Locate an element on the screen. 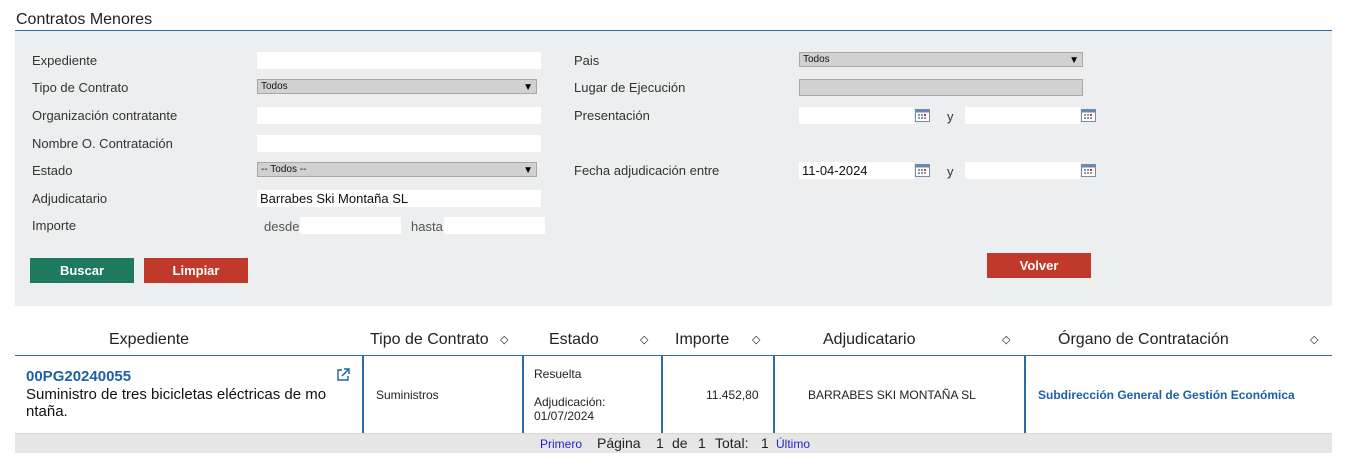  col-header-importe: Importe is located at coordinates (702, 340).